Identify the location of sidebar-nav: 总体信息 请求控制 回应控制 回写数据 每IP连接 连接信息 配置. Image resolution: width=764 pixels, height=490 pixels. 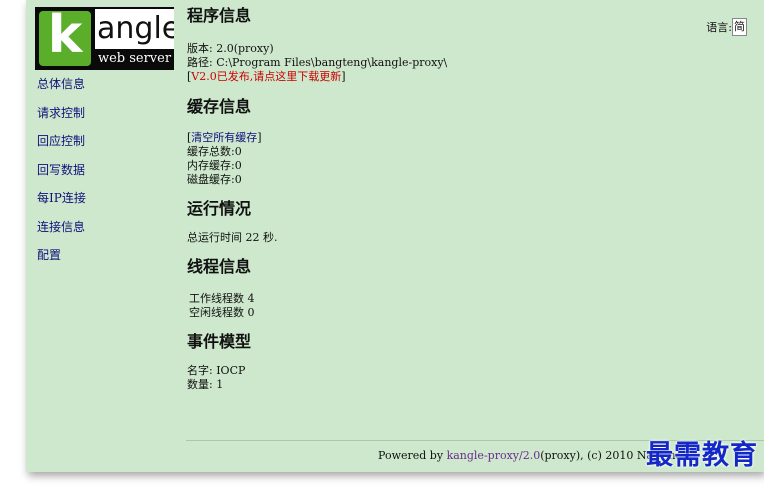
(61, 176).